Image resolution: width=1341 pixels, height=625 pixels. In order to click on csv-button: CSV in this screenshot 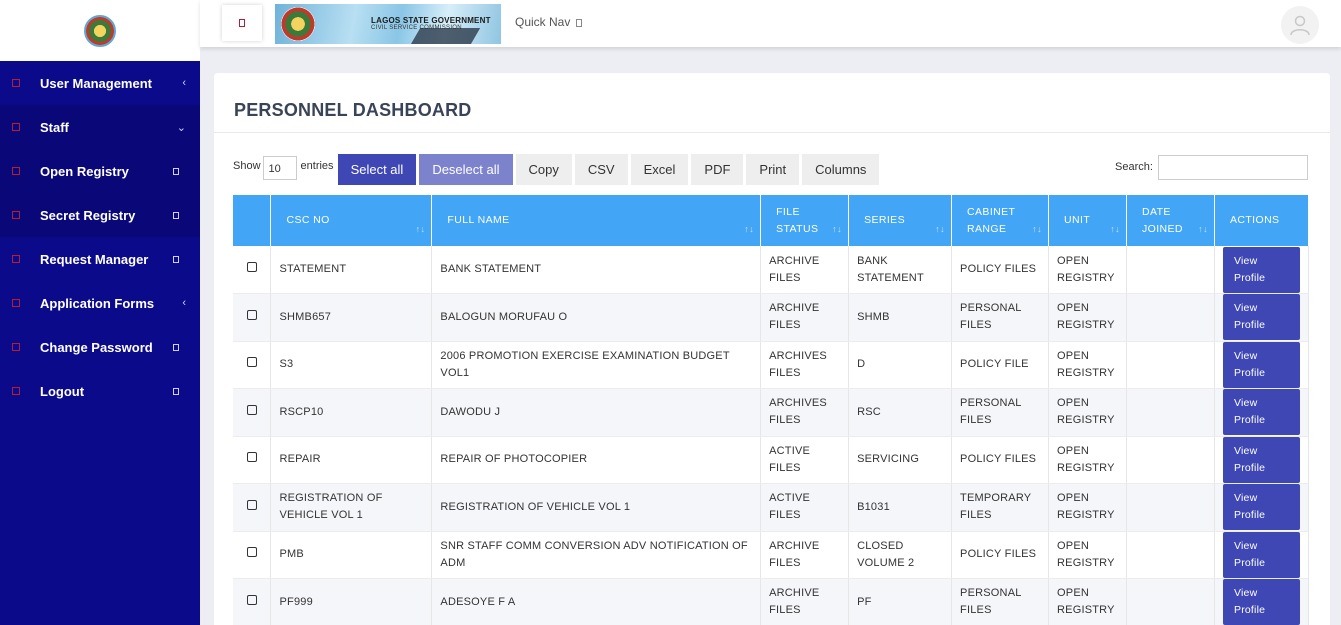, I will do `click(601, 169)`.